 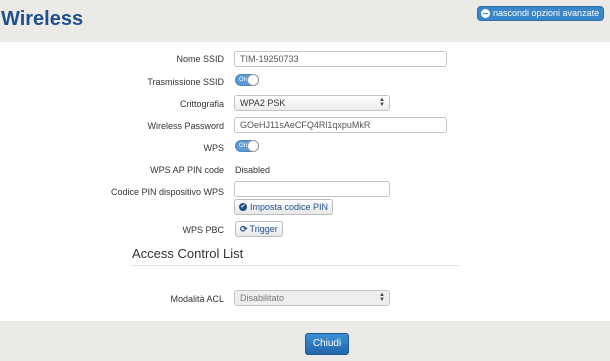 I want to click on check-circle-icon: ✔, so click(x=243, y=207).